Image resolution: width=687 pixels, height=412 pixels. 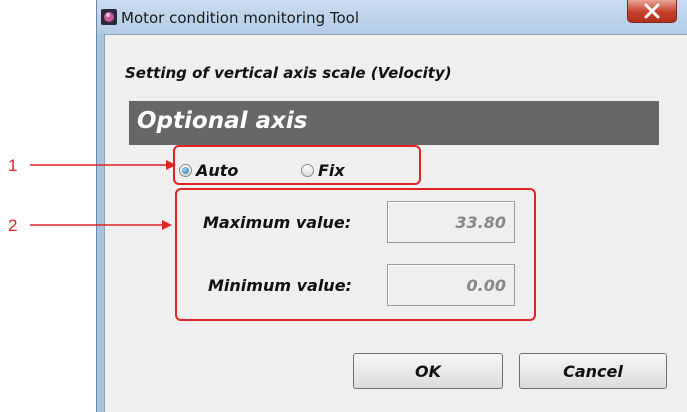 I want to click on title-bar: Motor condition monitoring Tool, so click(x=392, y=17).